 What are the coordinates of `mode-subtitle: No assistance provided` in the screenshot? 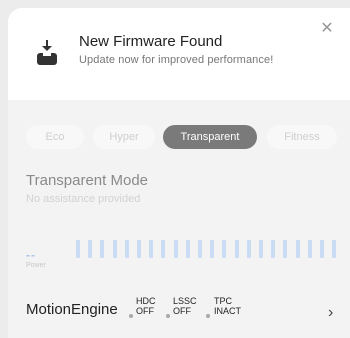 It's located at (83, 199).